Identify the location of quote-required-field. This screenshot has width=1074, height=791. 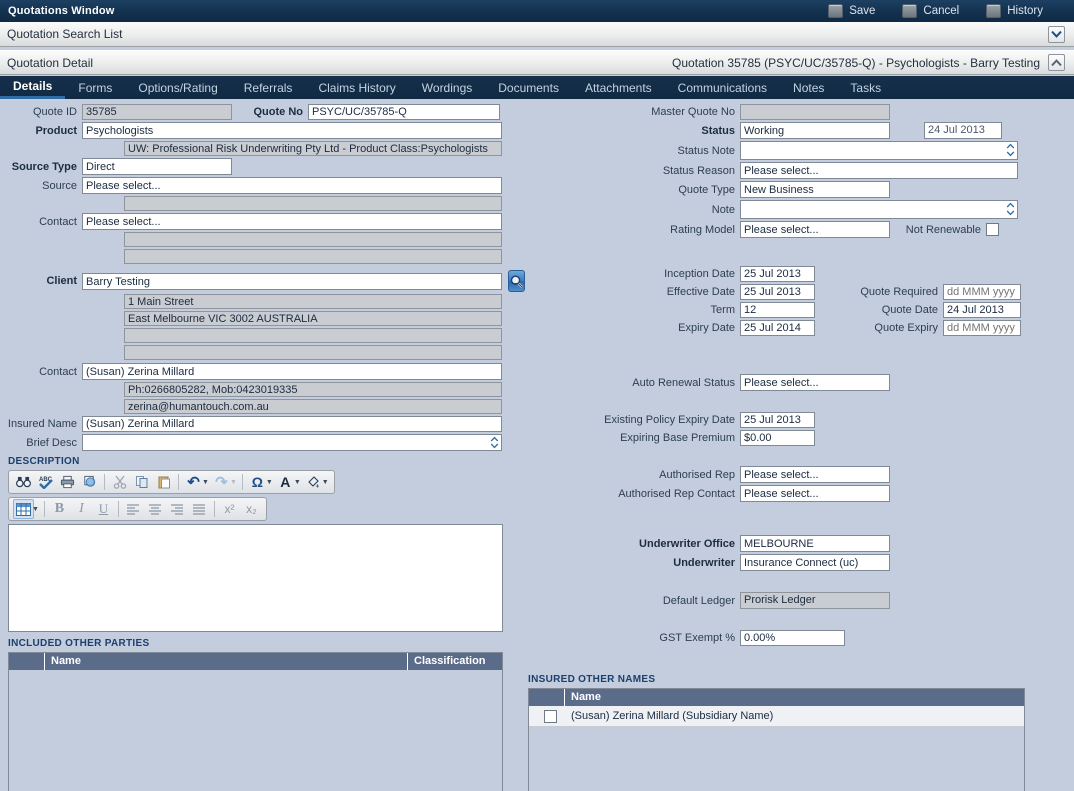
(982, 292).